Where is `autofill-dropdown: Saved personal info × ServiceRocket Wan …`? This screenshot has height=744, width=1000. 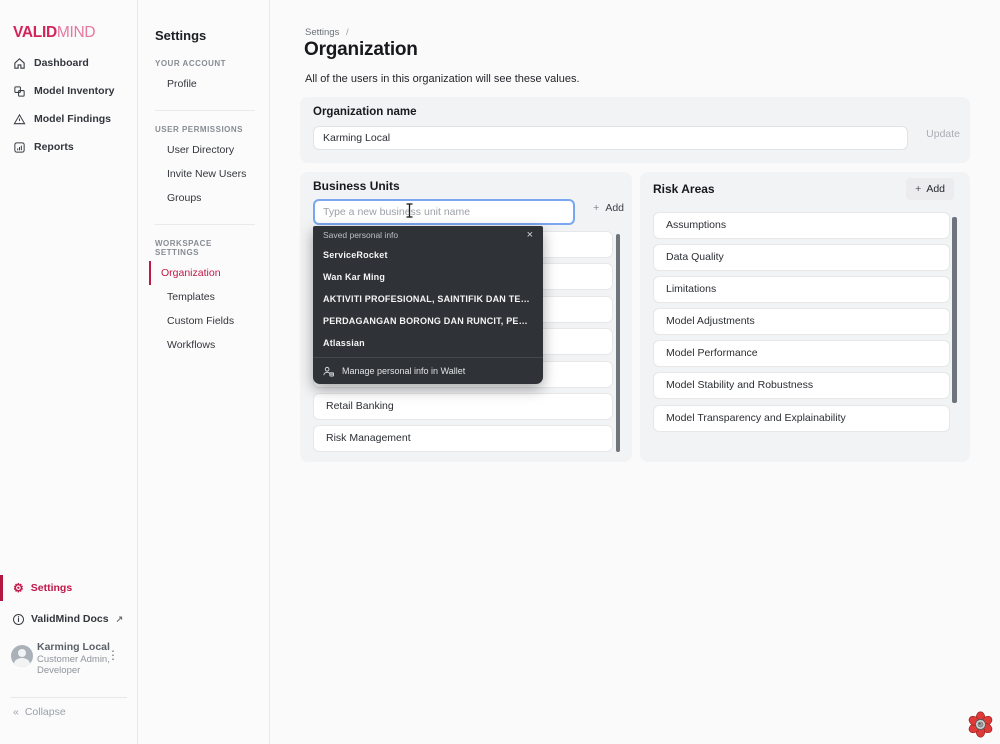
autofill-dropdown: Saved personal info × ServiceRocket Wan … is located at coordinates (428, 305).